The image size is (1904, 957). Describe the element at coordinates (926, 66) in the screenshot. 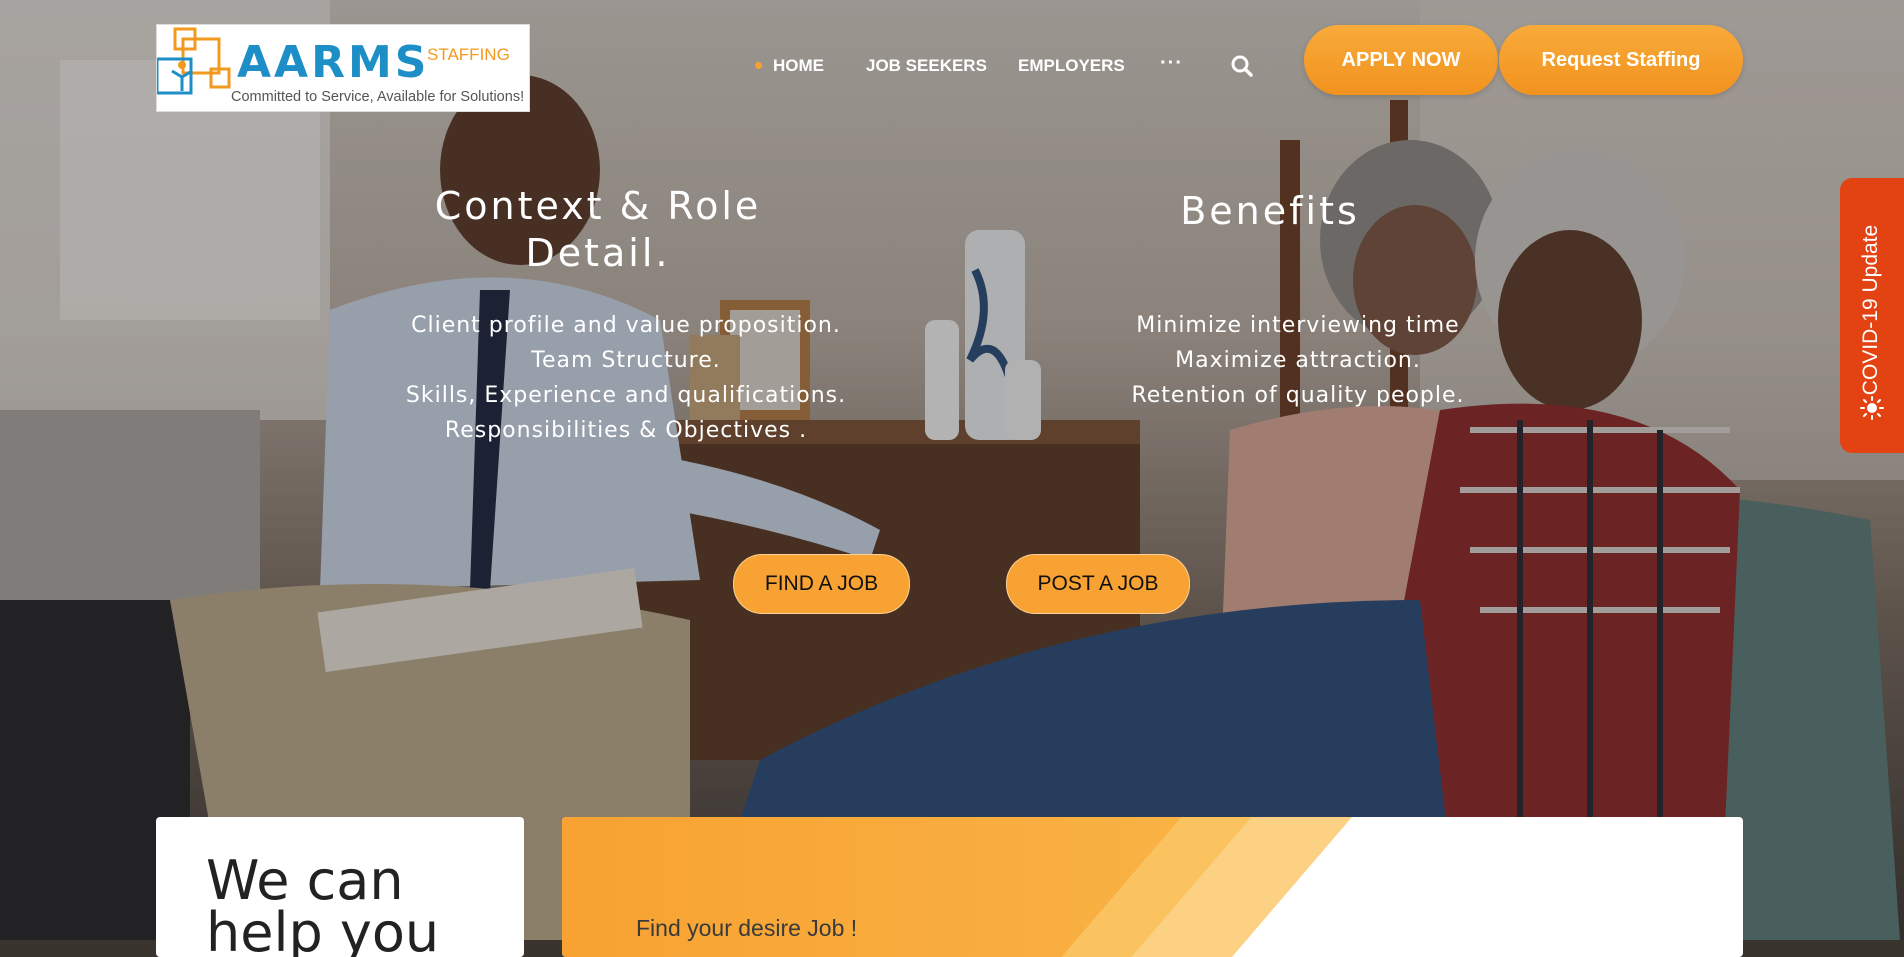

I see `nav-item-job-seekers: JOB SEEKERS` at that location.